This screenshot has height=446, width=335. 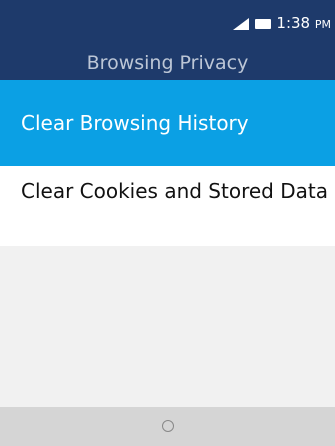 What do you see at coordinates (241, 24) in the screenshot?
I see `signal-icon` at bounding box center [241, 24].